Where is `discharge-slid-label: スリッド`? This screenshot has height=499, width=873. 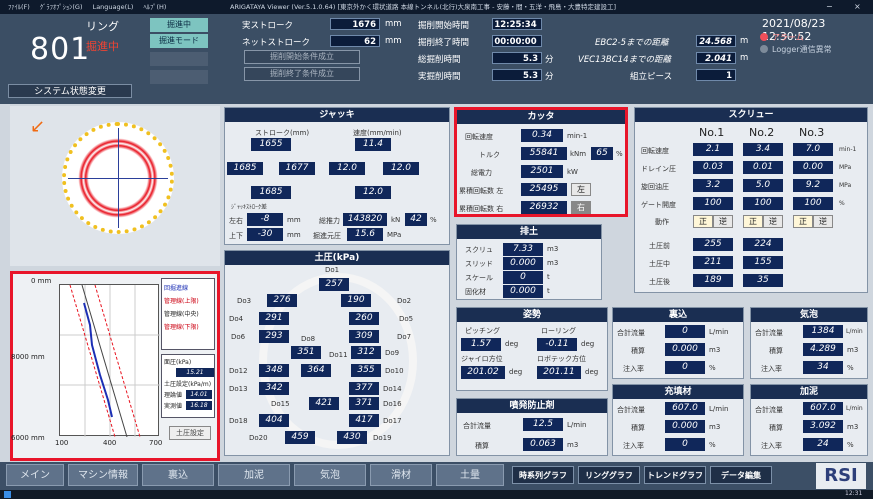
discharge-slid-label: スリッド is located at coordinates (479, 264).